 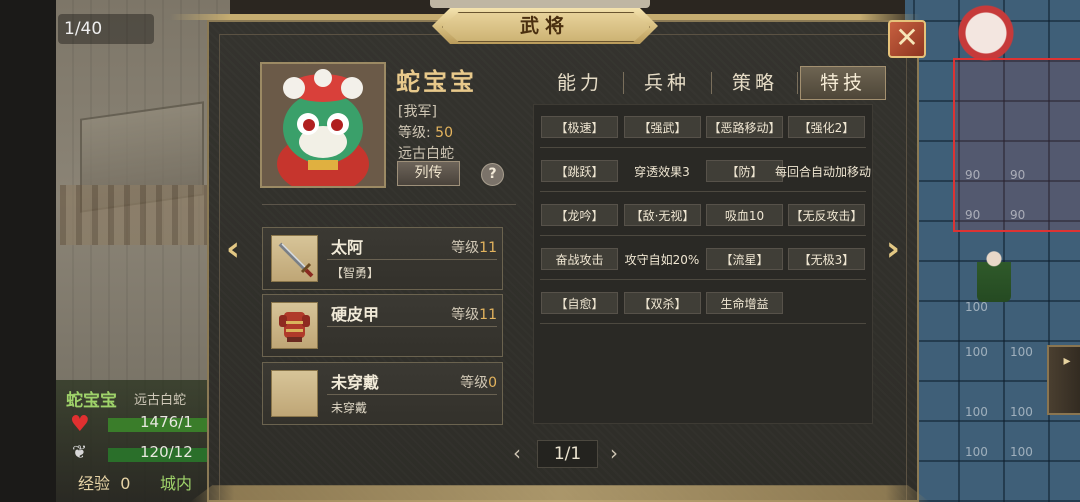 What do you see at coordinates (428, 173) in the screenshot?
I see `biography-button: 列传` at bounding box center [428, 173].